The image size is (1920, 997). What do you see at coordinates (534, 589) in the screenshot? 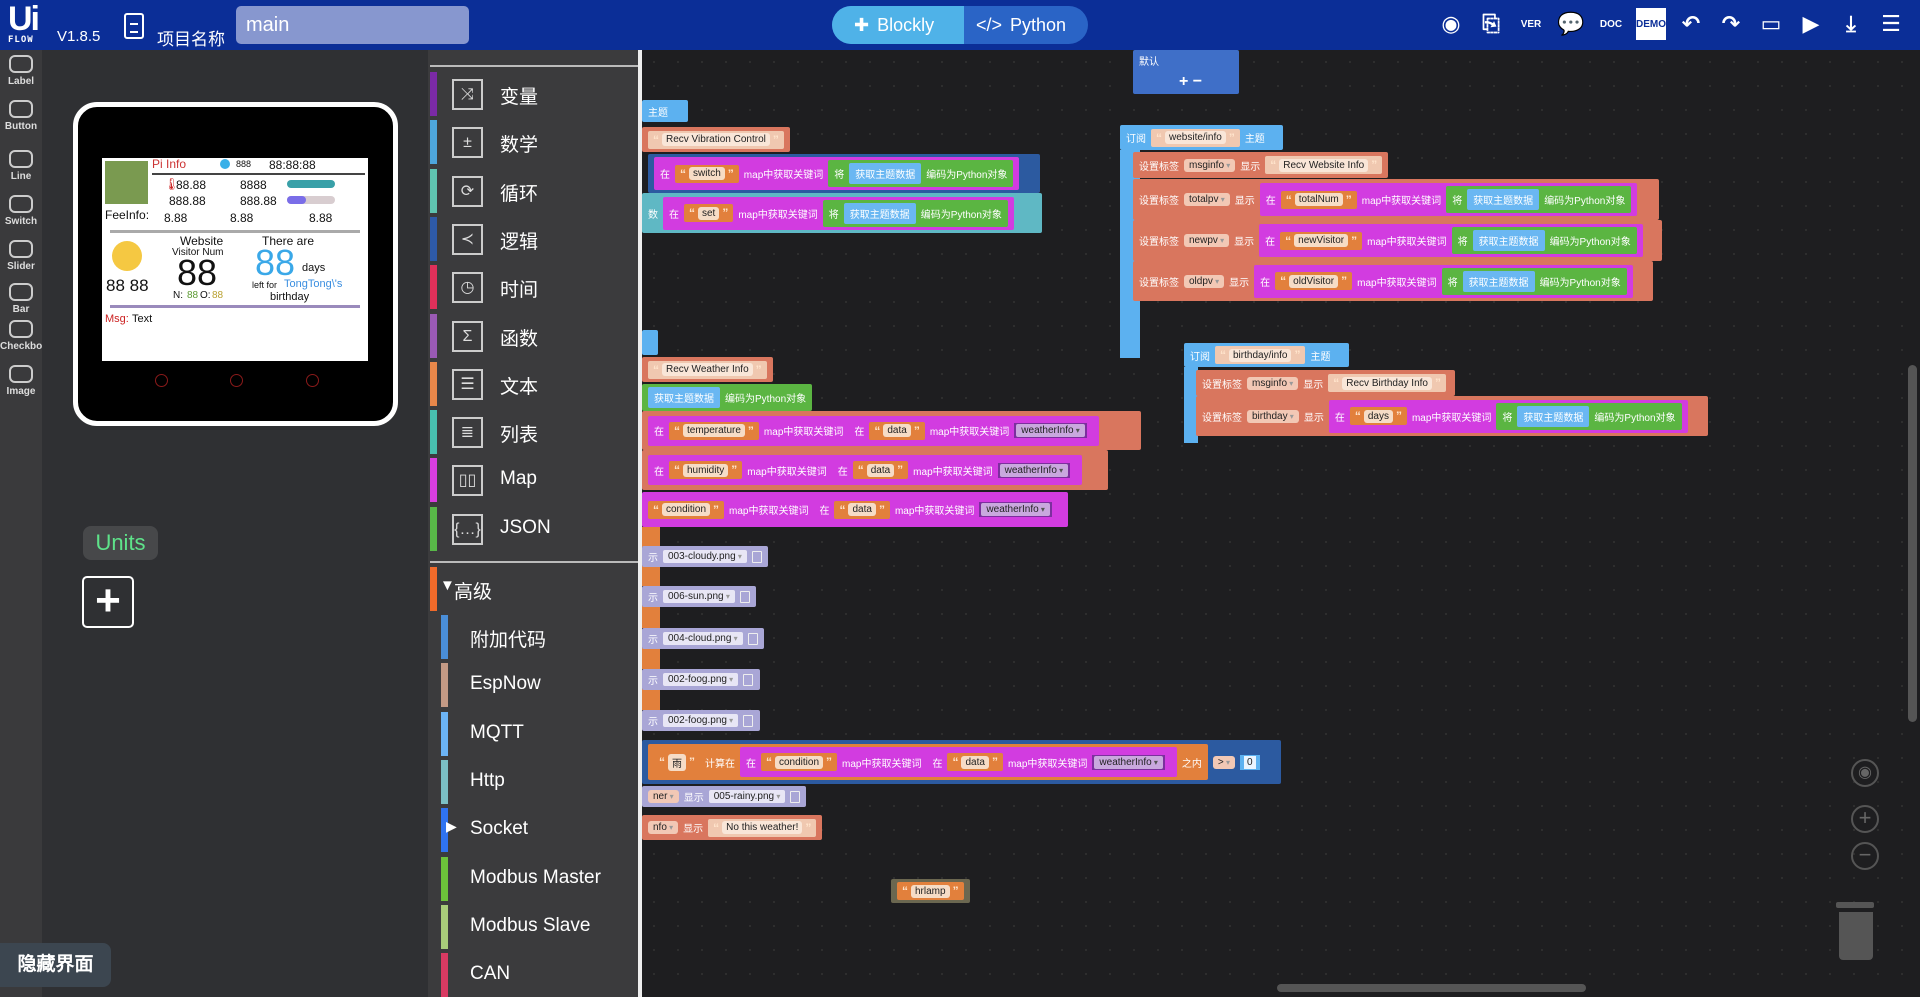
I see `category-advanced: ▼ 高级` at bounding box center [534, 589].